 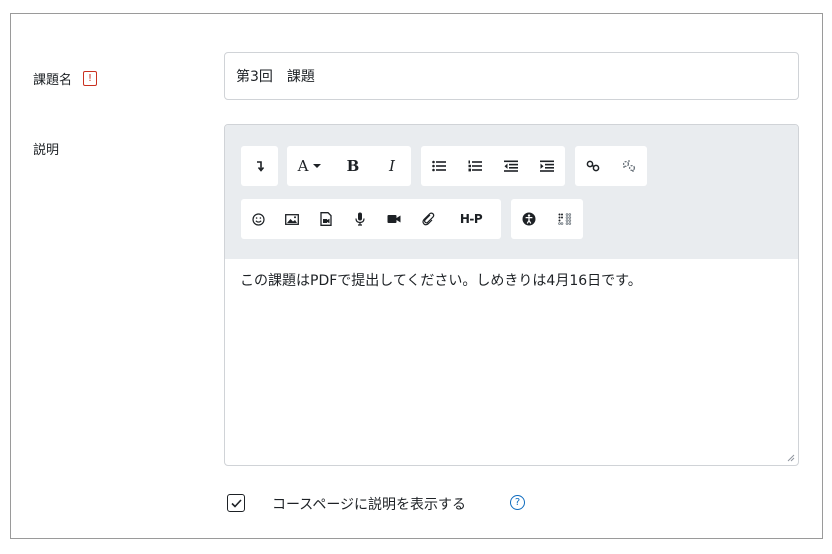 I want to click on image-icon, so click(x=292, y=219).